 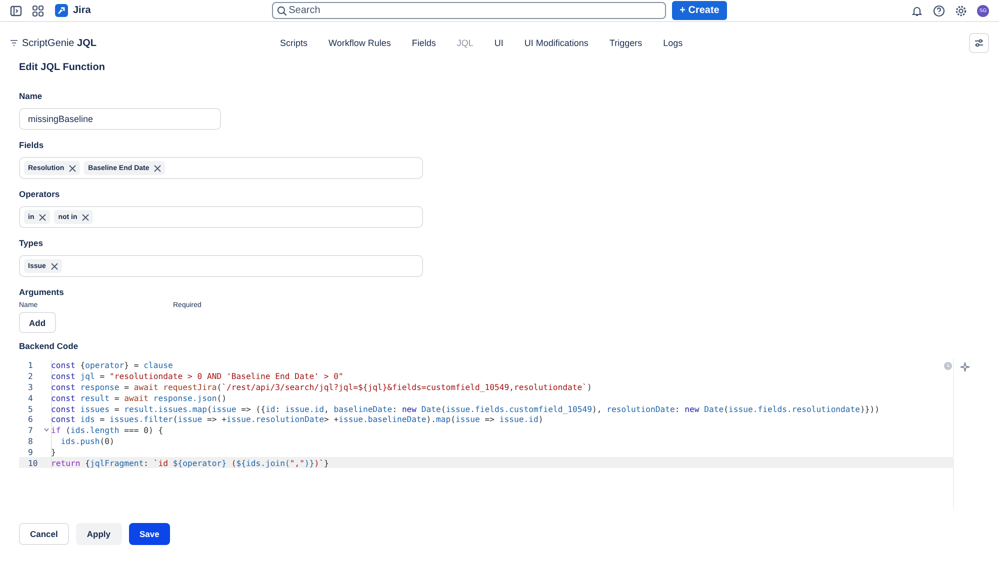 What do you see at coordinates (138, 397) in the screenshot?
I see `code-line: const result = await response.json()` at bounding box center [138, 397].